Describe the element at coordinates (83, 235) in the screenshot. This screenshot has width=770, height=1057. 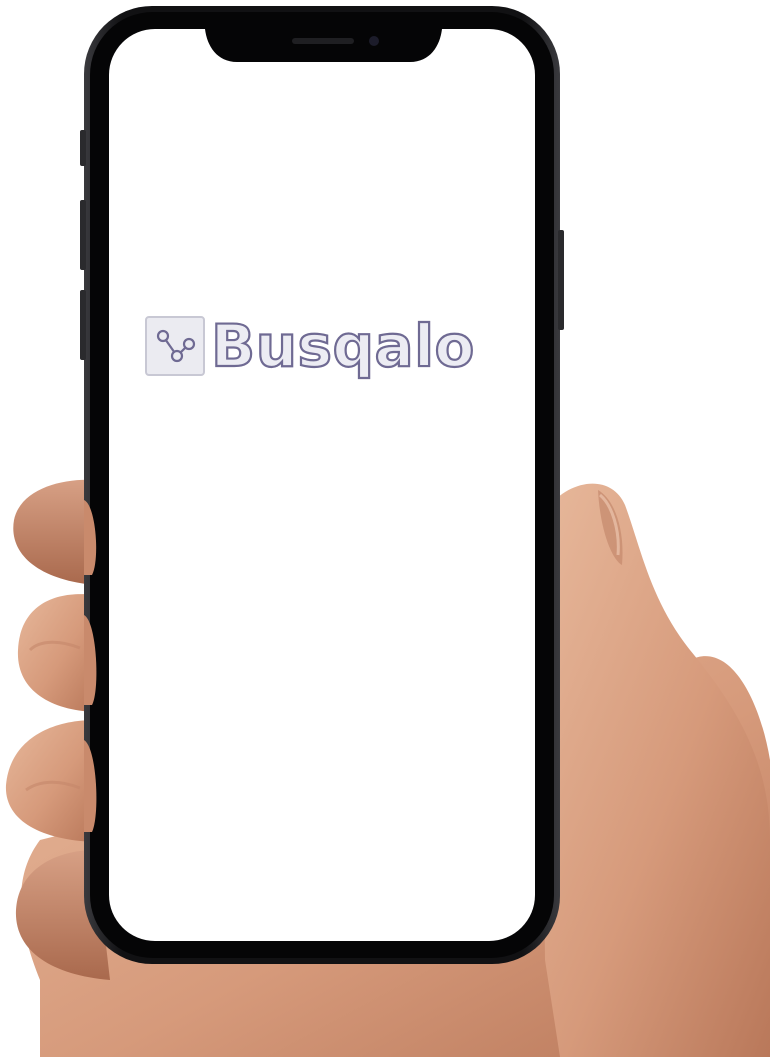
I see `volume-up-button` at that location.